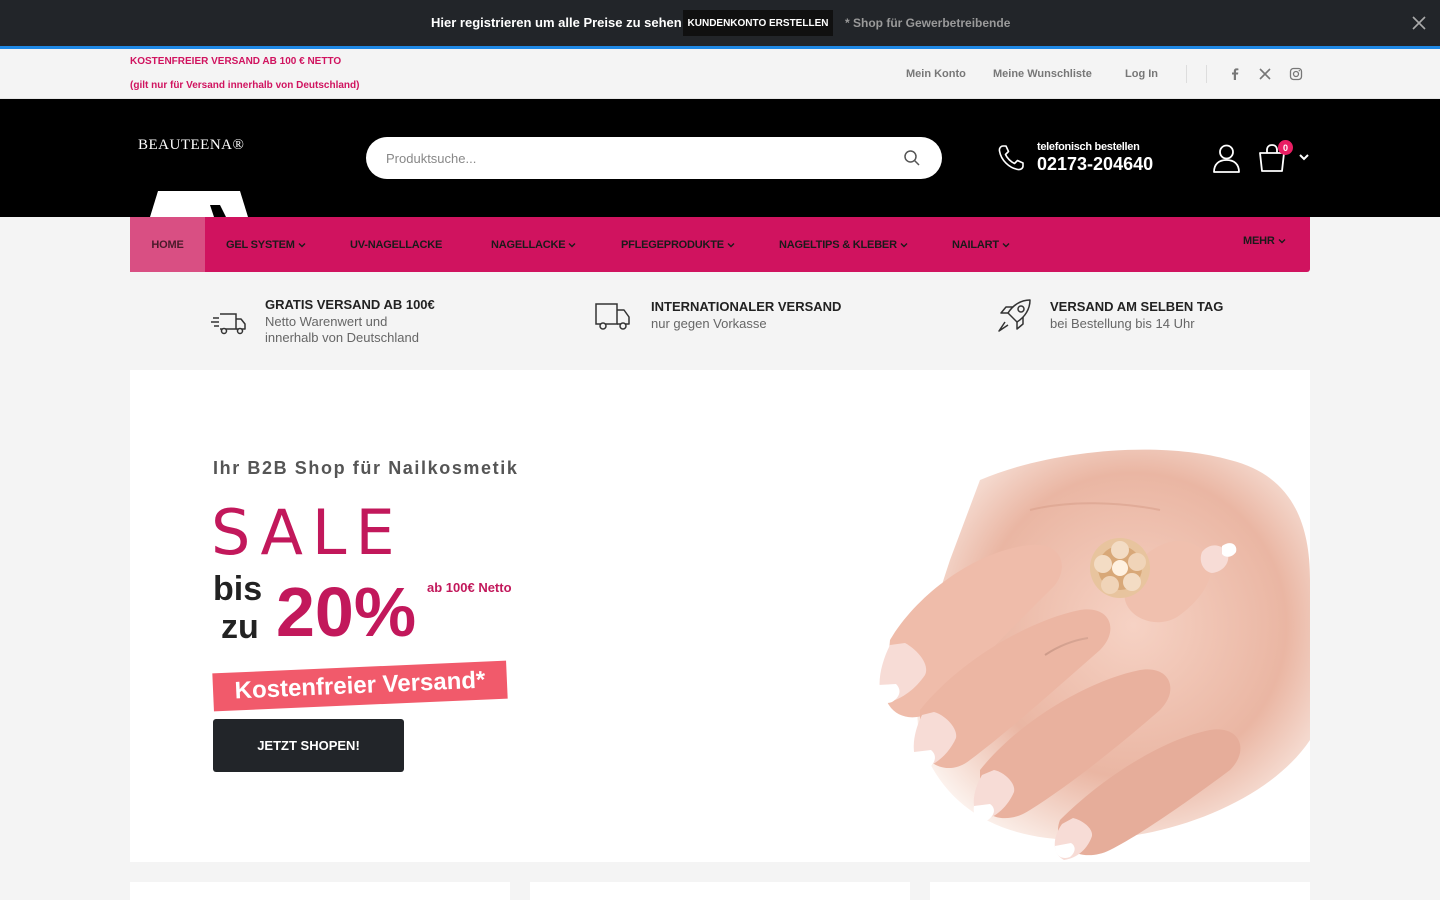 This screenshot has height=900, width=1440. What do you see at coordinates (191, 145) in the screenshot?
I see `logo: BEAUTEENA®` at bounding box center [191, 145].